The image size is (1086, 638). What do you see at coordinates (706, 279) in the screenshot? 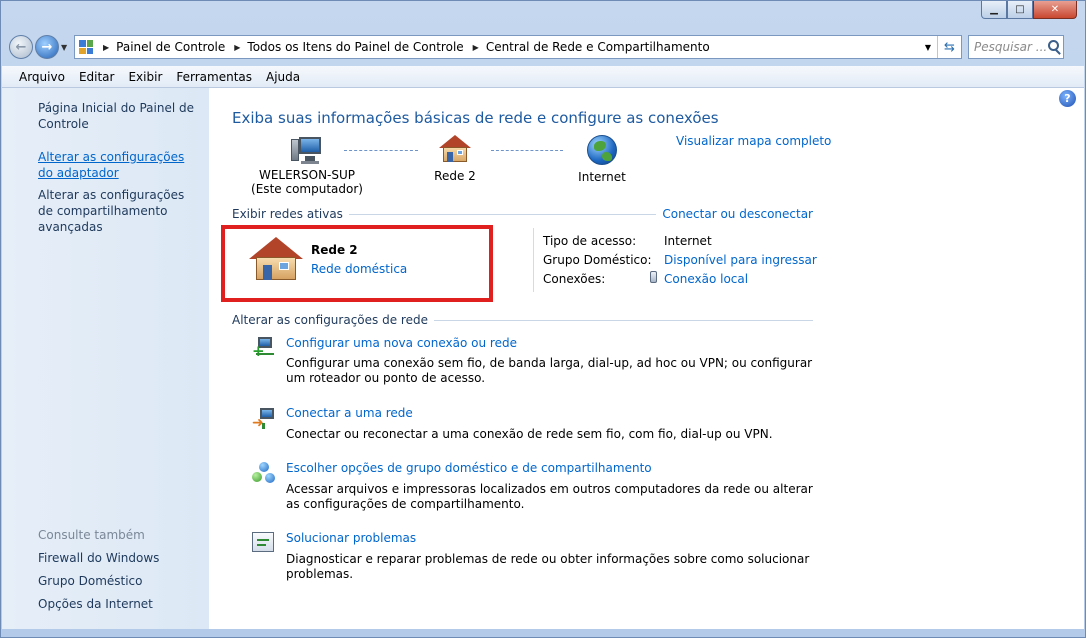
I see `local-connection-link: Conexão local` at bounding box center [706, 279].